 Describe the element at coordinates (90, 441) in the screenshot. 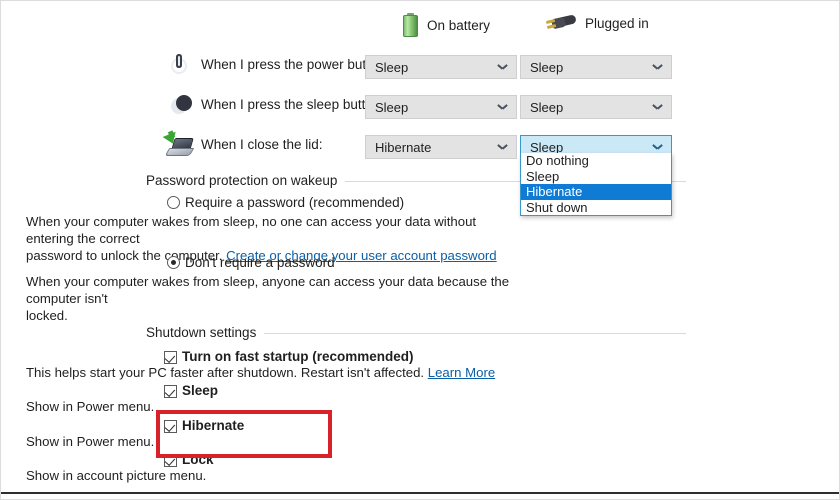

I see `checkbox-hibernate-desc: Show in Power menu.` at that location.